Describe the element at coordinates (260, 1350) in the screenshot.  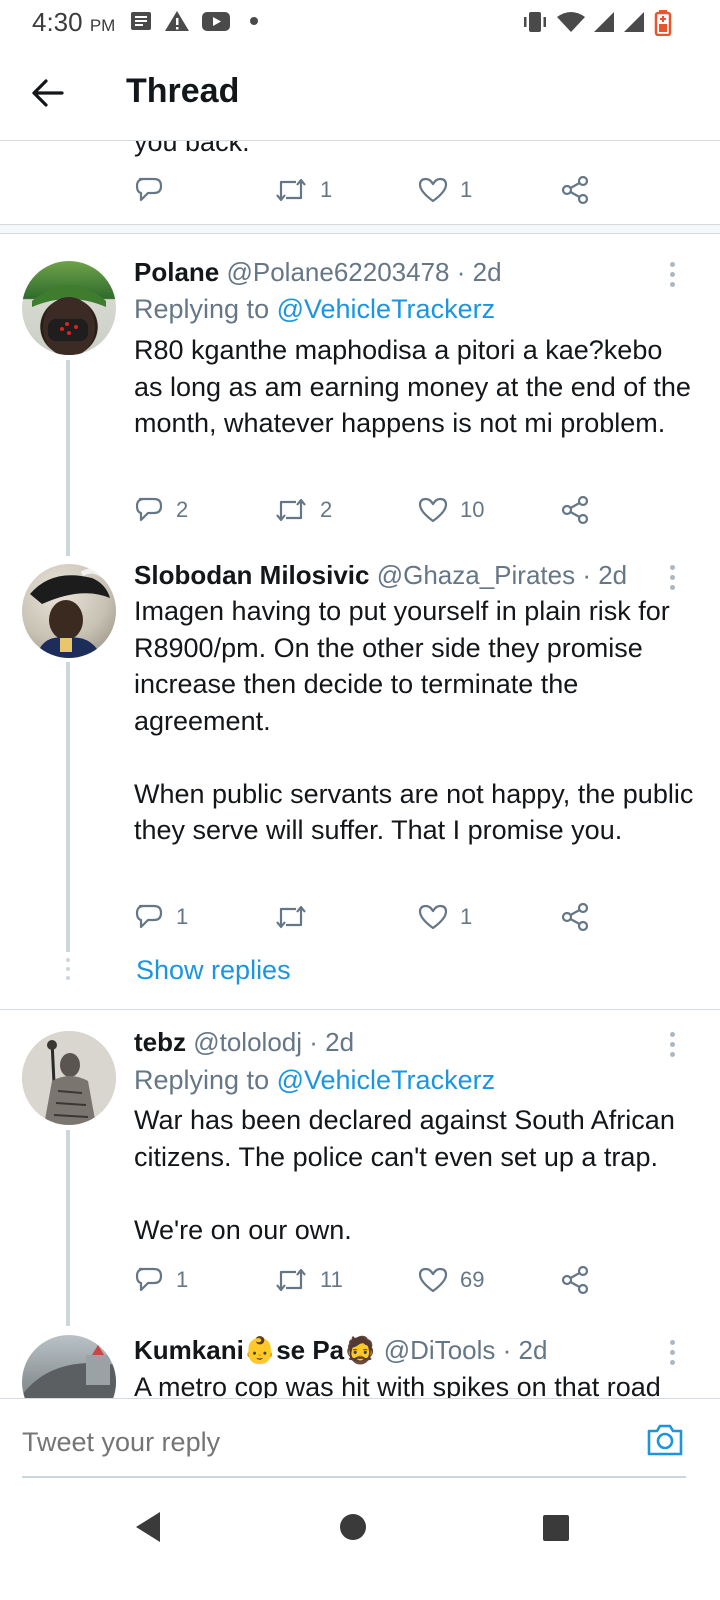
I see `baby-emoji: 👶` at that location.